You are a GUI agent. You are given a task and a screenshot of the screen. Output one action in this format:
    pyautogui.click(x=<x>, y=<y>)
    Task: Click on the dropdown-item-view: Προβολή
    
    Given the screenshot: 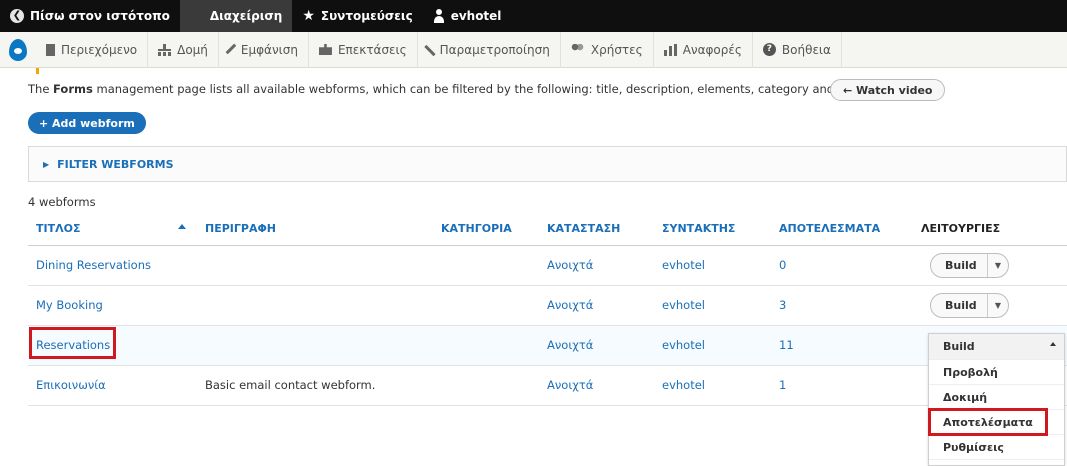 What is the action you would take?
    pyautogui.click(x=996, y=372)
    